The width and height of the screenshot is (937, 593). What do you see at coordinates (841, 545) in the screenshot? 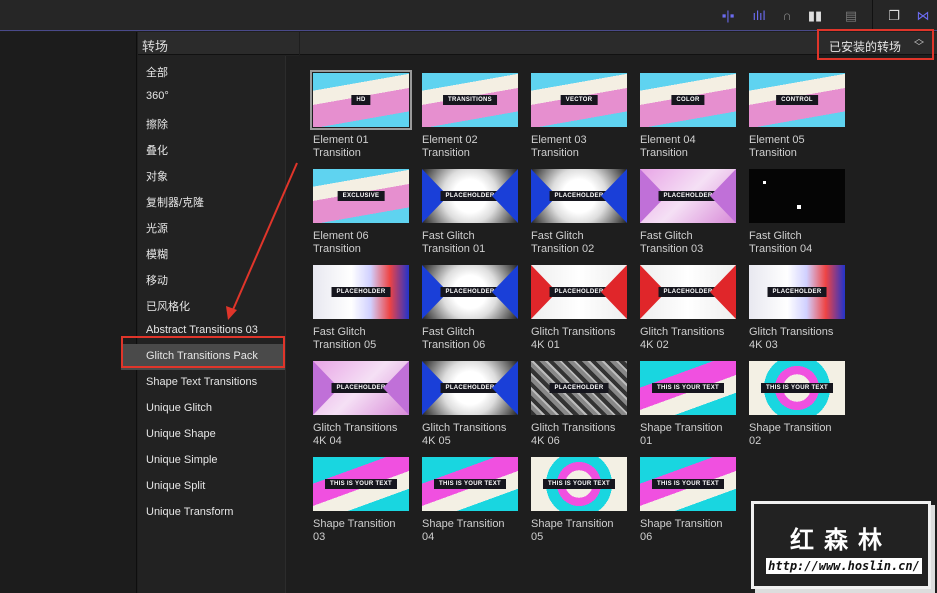
I see `watermark: 红森林 http://www.hoslin.cn/` at bounding box center [841, 545].